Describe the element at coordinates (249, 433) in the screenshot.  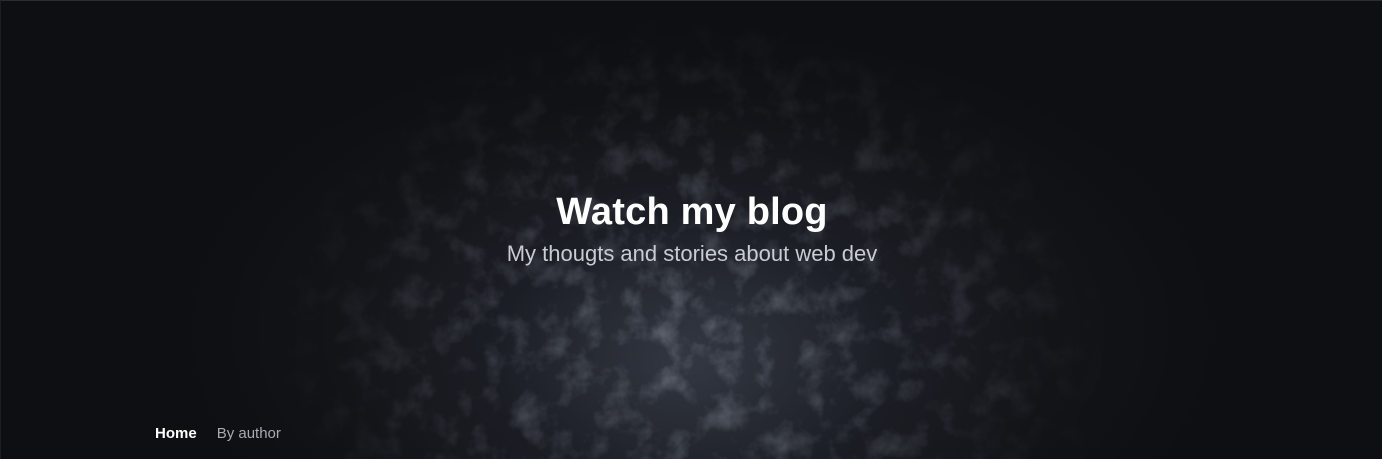
I see `nav-item-by-author: By author` at that location.